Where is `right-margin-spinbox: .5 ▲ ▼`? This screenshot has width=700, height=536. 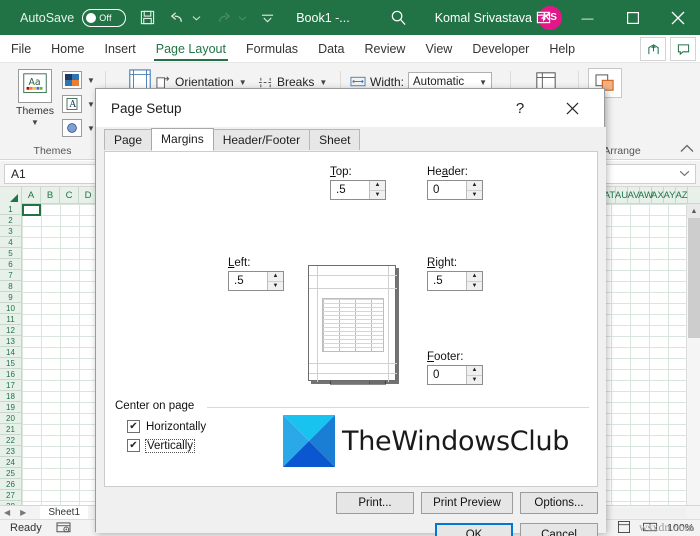
right-margin-spinbox: .5 ▲ ▼ is located at coordinates (455, 281).